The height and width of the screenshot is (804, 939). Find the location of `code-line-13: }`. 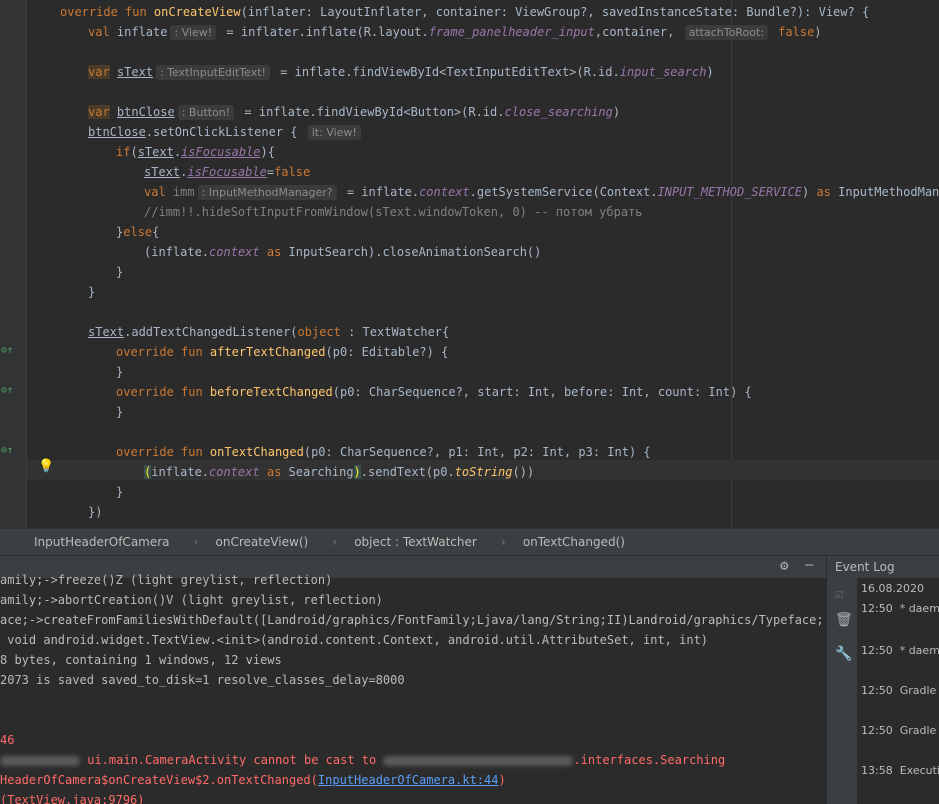

code-line-13: } is located at coordinates (92, 292).